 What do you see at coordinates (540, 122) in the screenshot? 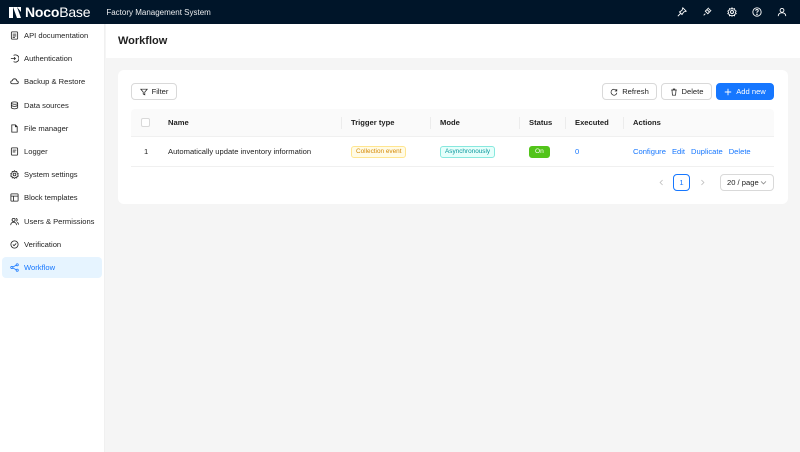
I see `column-header-status: Status` at bounding box center [540, 122].